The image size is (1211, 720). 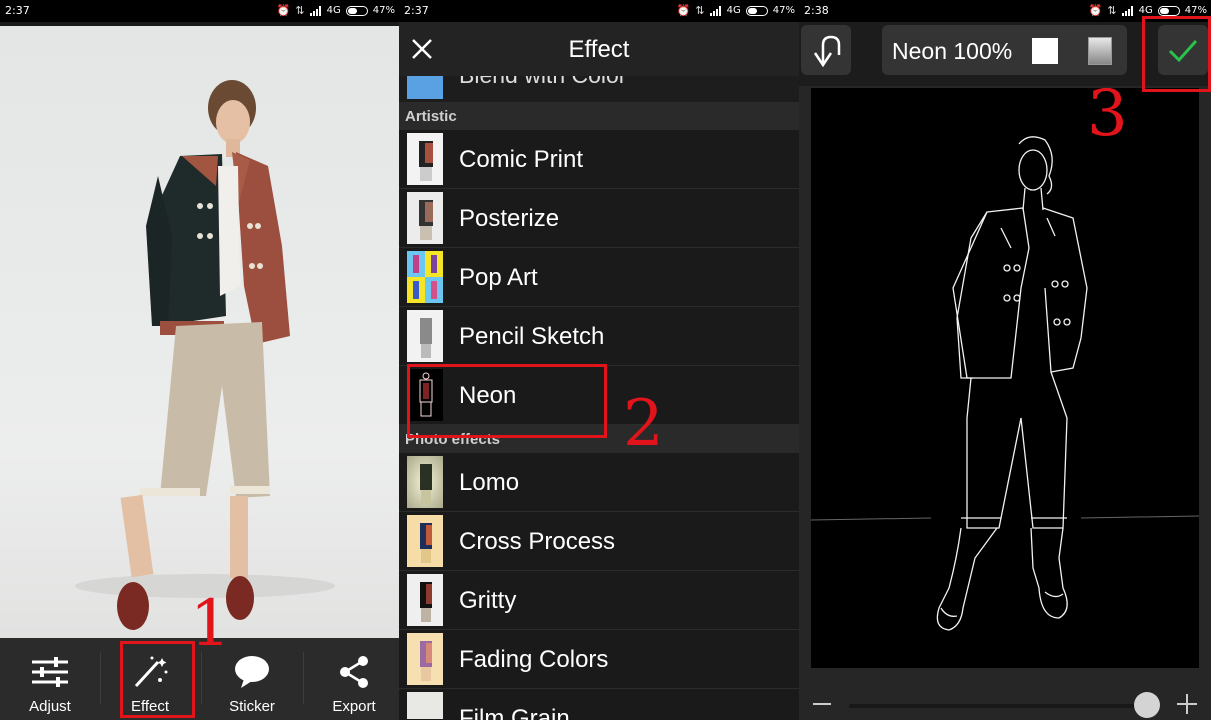 I want to click on list-item: Blend with Color, so click(x=599, y=89).